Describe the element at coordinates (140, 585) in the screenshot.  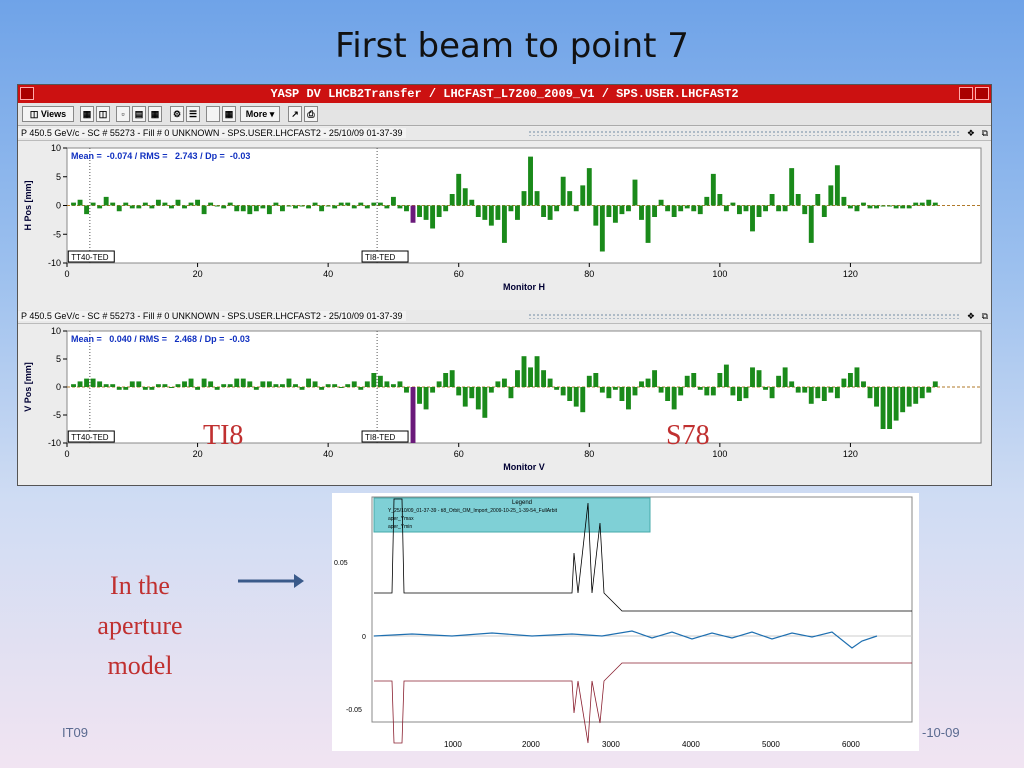
I see `aperture-line-1: In the` at that location.